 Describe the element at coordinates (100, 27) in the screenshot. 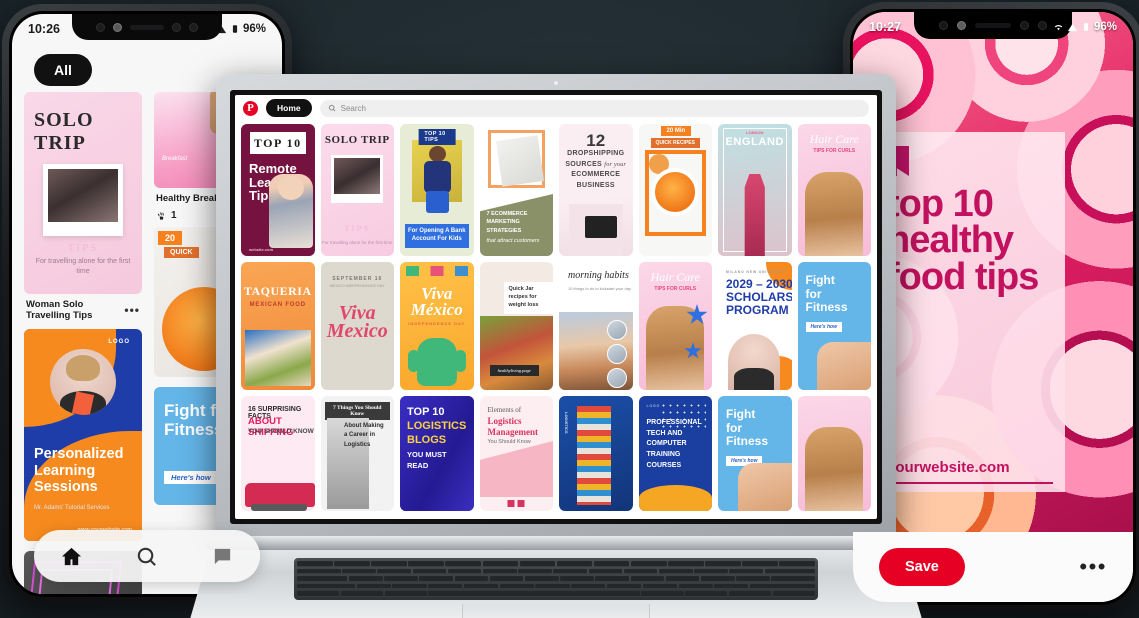

I see `camera-icon` at that location.